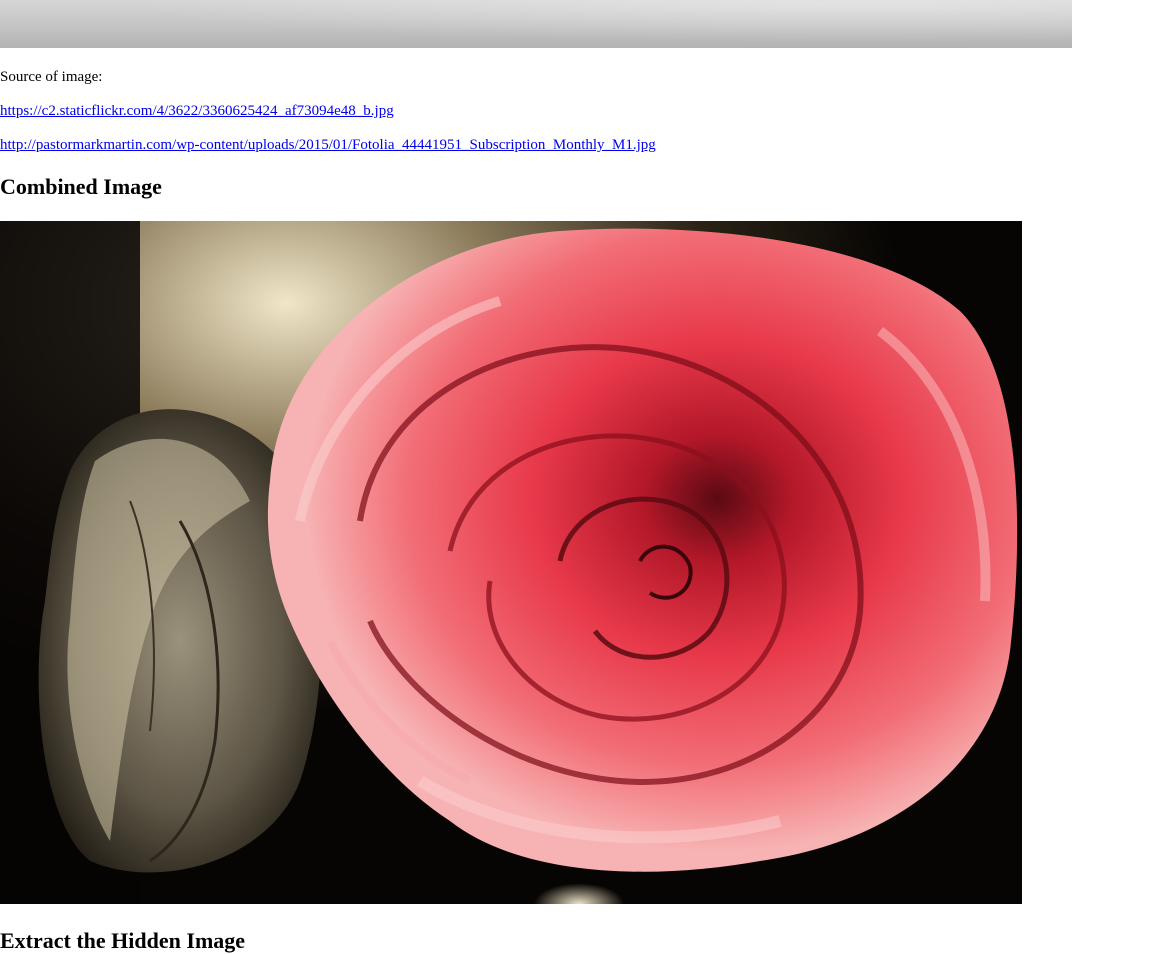 Image resolution: width=1161 pixels, height=954 pixels. I want to click on extract-hidden-image-heading: Extract the Hidden Image, so click(123, 940).